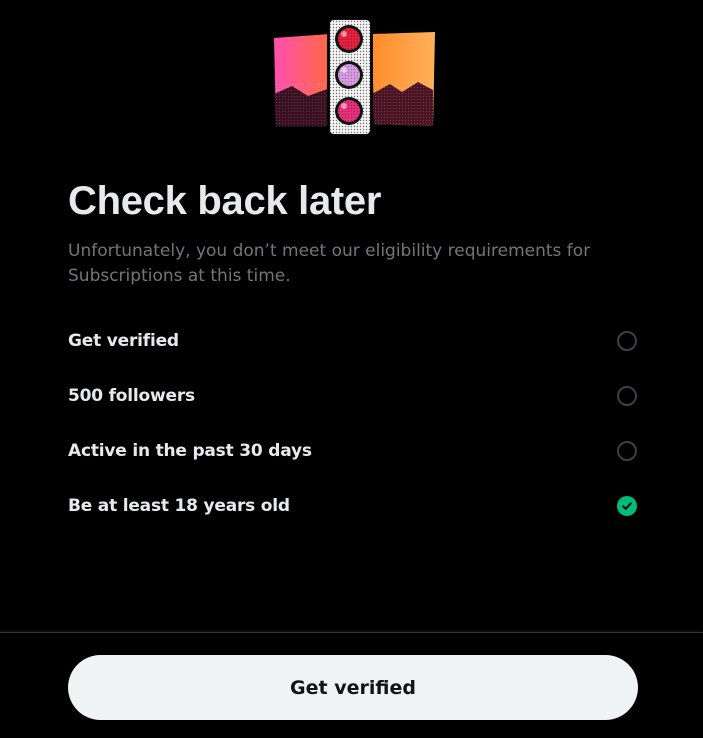 The image size is (703, 738). What do you see at coordinates (179, 505) in the screenshot?
I see `requirement-label: Be at least 18 years old` at bounding box center [179, 505].